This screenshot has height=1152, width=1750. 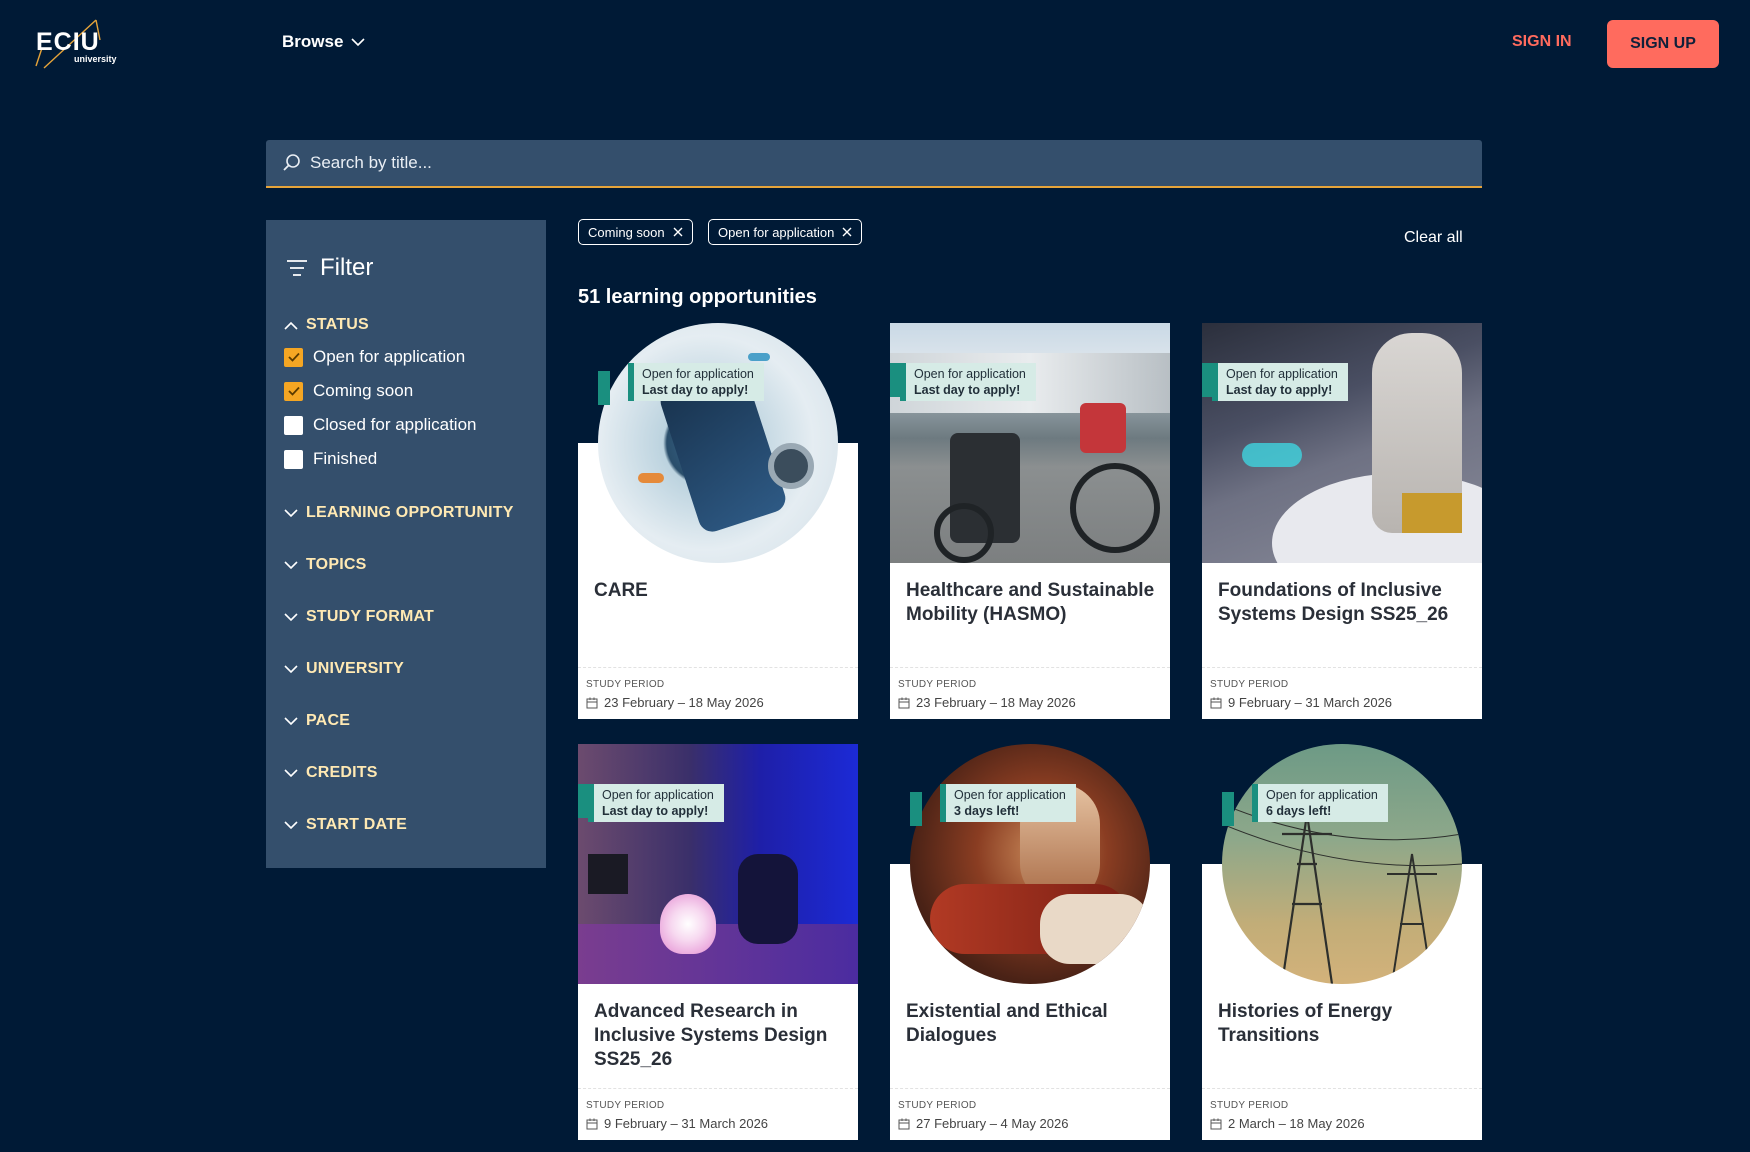 What do you see at coordinates (987, 811) in the screenshot?
I see `deadline-text: 3 days left!` at bounding box center [987, 811].